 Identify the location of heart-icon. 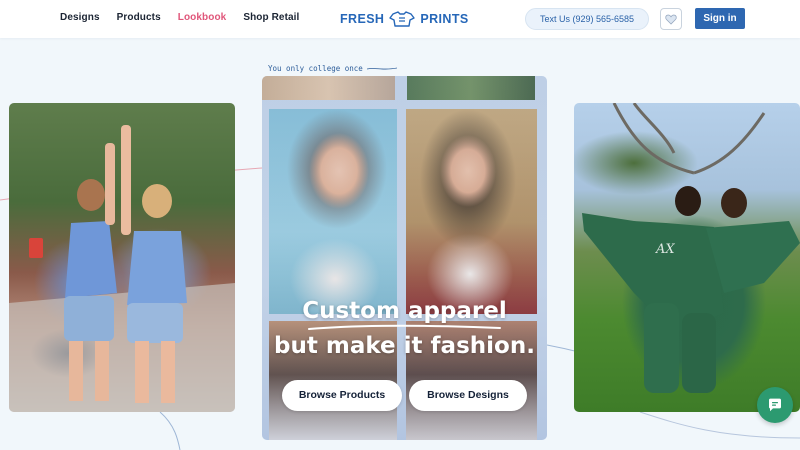
(671, 19).